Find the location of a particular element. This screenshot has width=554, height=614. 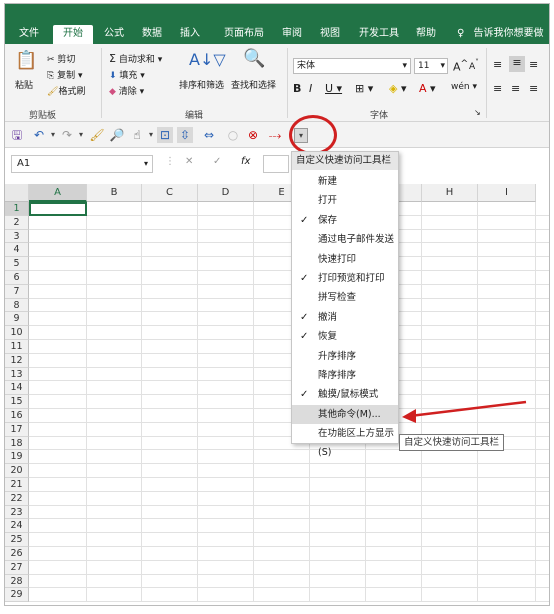

paste-button: 粘贴 is located at coordinates (24, 84).